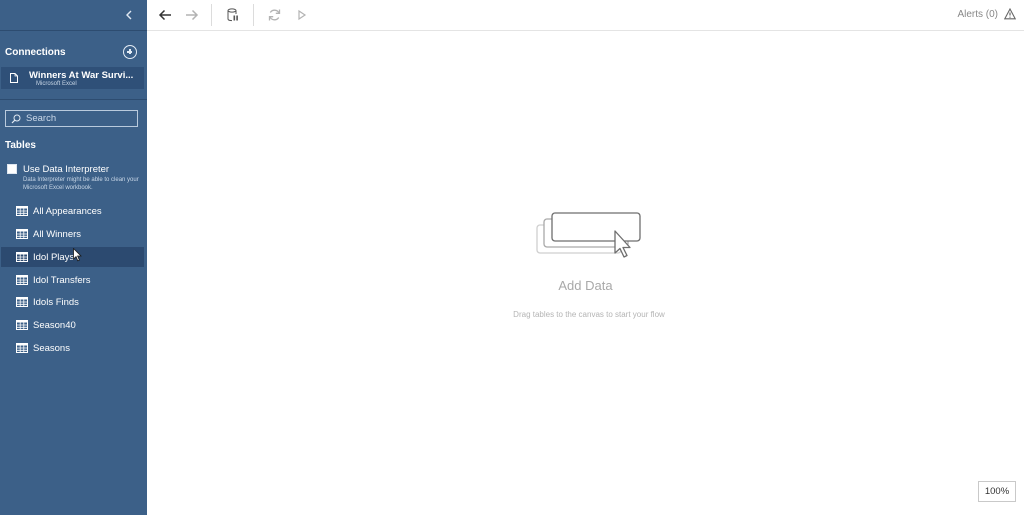  I want to click on table-item-all-appearances: All Appearances, so click(72, 211).